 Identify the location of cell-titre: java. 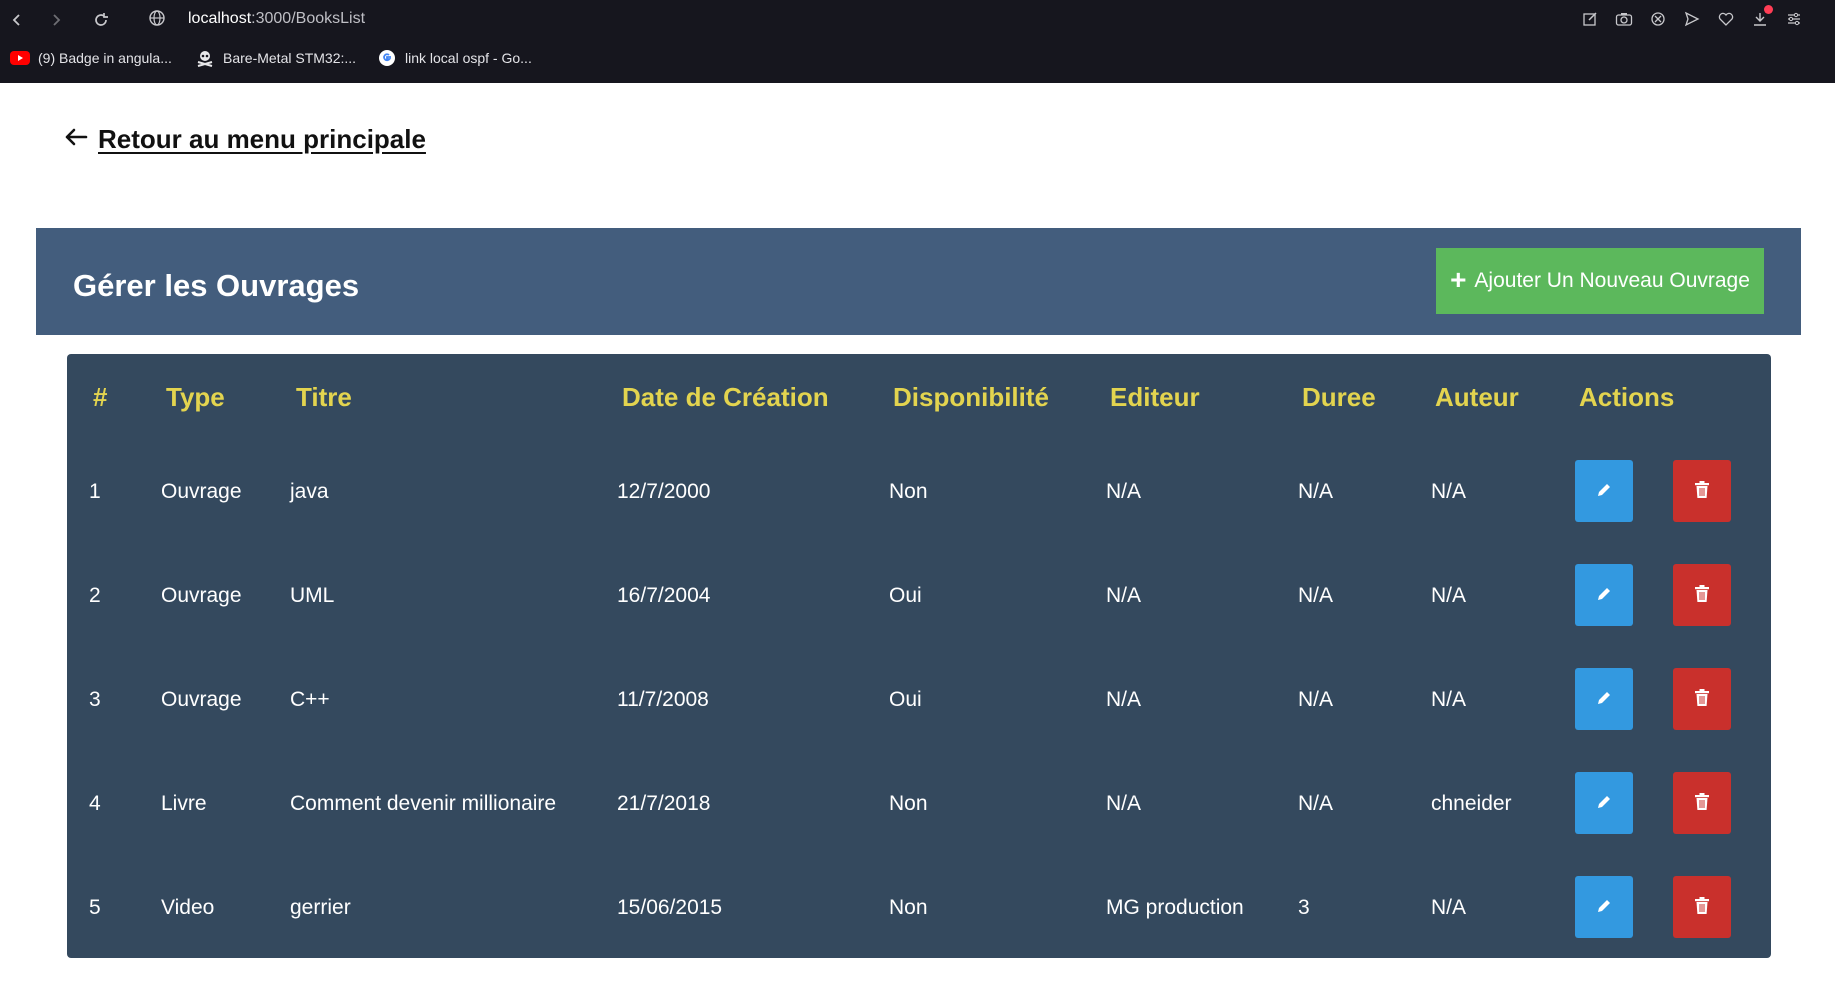
(309, 491).